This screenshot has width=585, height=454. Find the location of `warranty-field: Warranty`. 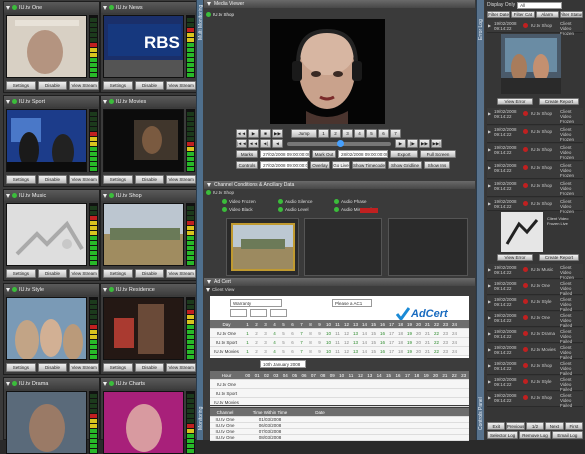

warranty-field: Warranty is located at coordinates (256, 303).